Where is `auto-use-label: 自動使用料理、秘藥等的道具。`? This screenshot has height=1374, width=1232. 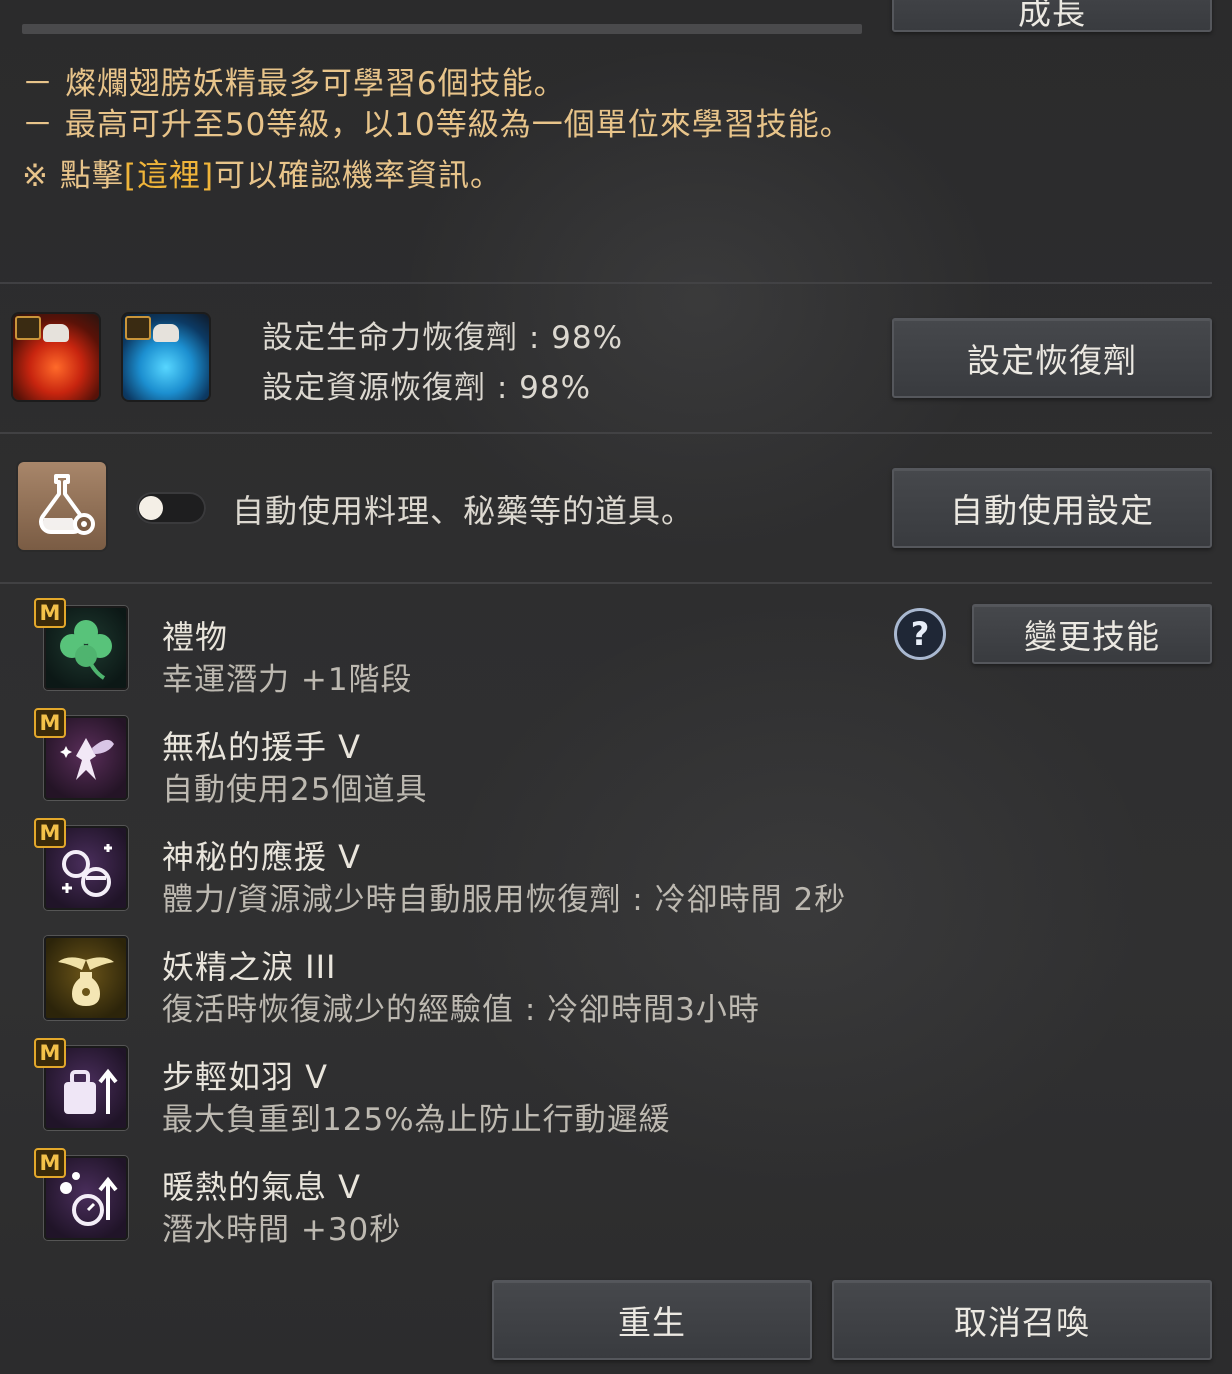
auto-use-label: 自動使用料理、秘藥等的道具。 is located at coordinates (463, 511).